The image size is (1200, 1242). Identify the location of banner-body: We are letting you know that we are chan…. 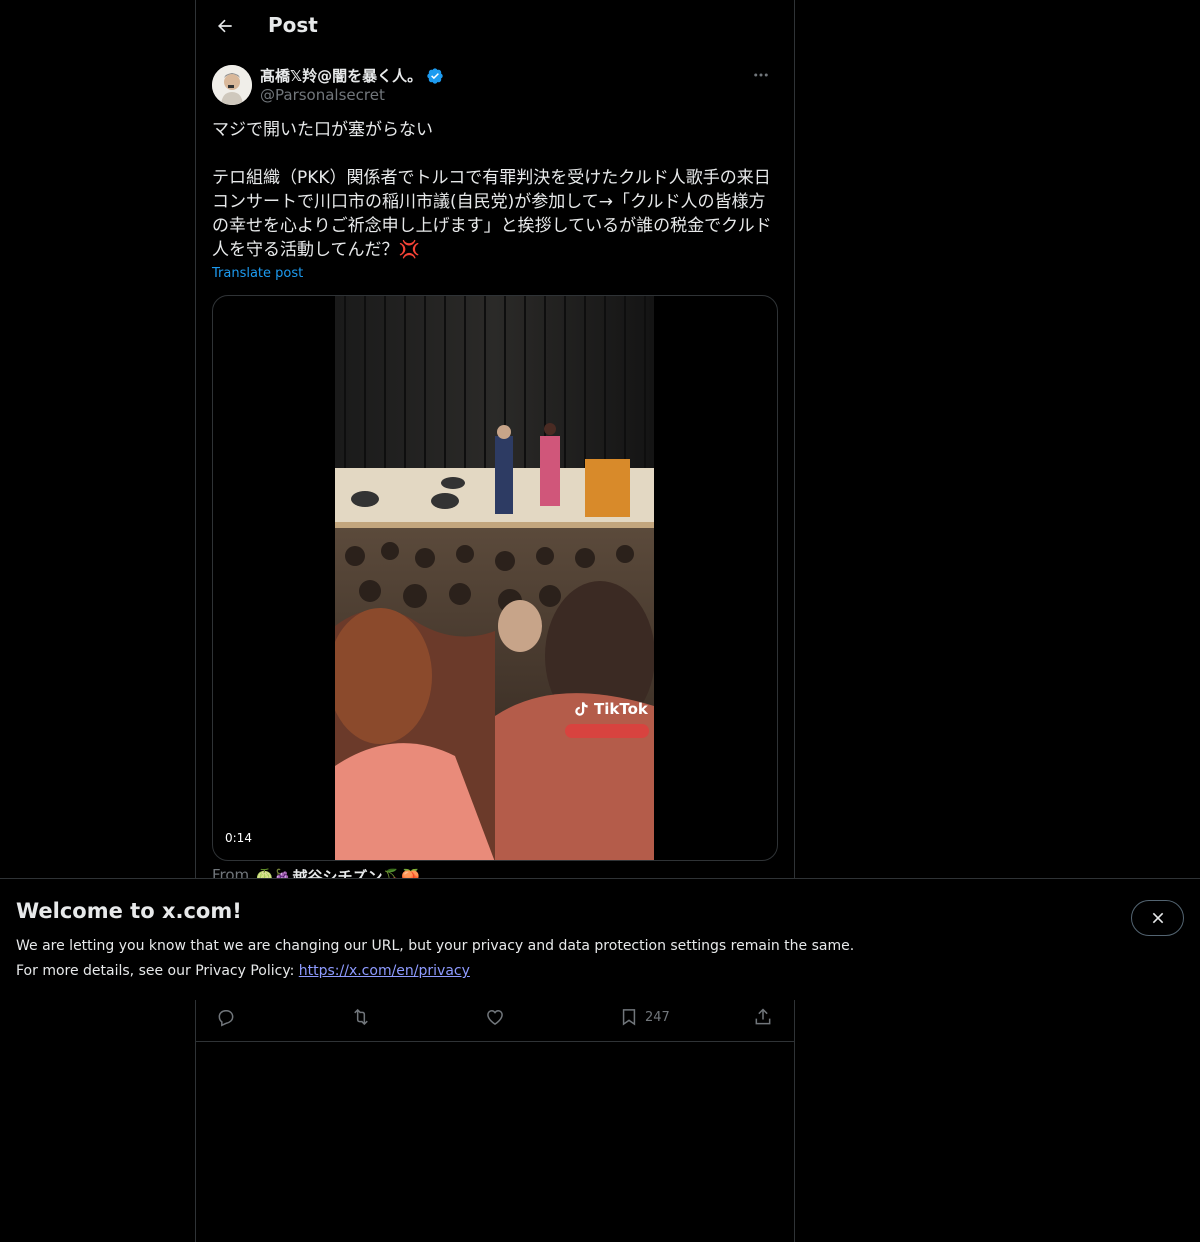
(435, 959).